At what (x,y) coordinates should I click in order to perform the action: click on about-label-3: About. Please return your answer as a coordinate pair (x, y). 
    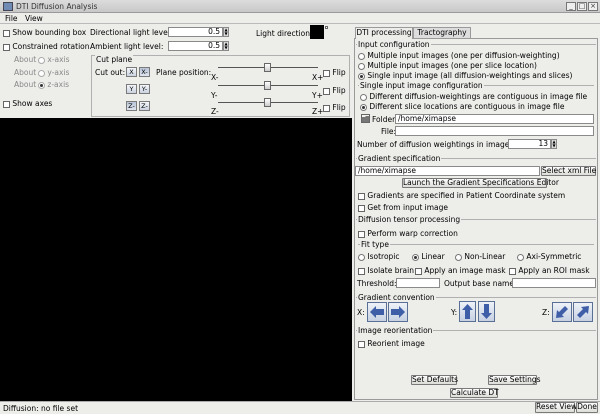
    Looking at the image, I should click on (25, 84).